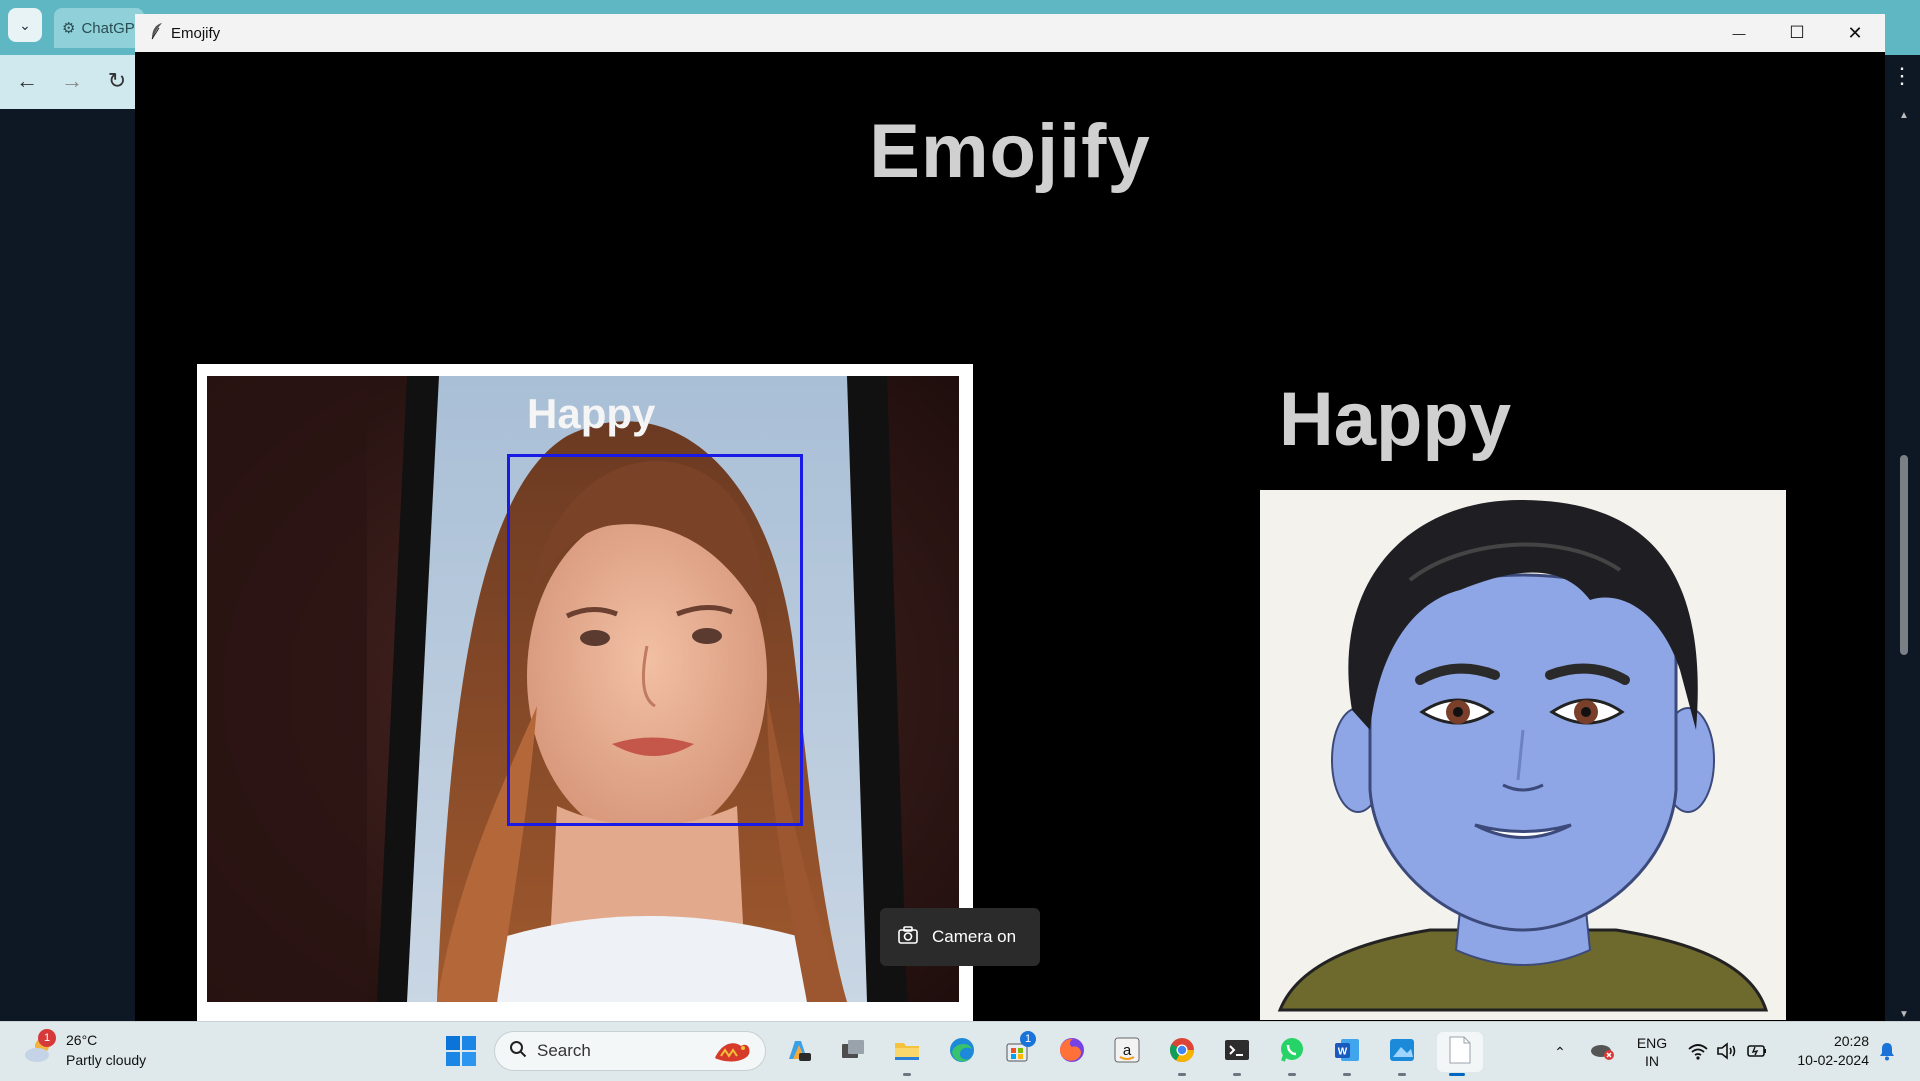 The image size is (1920, 1081). I want to click on taskbar-whatsapp, so click(1292, 1054).